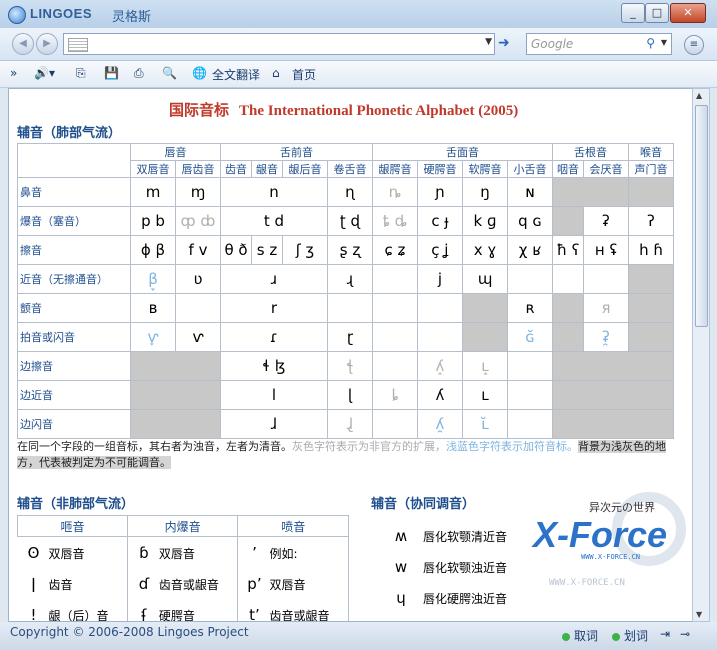 This screenshot has height=650, width=717. Describe the element at coordinates (440, 221) in the screenshot. I see `ipa-cell: c ɟ` at that location.